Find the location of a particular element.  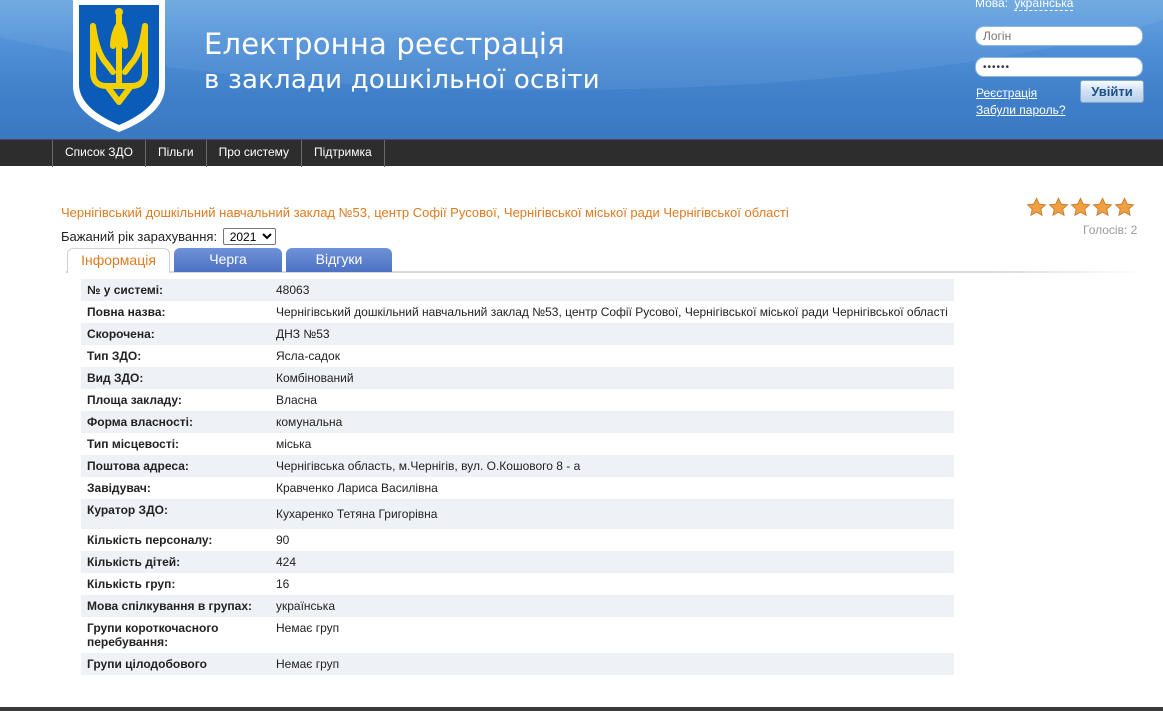

site-title-line2: в заклади дошкільної освіти is located at coordinates (402, 80).